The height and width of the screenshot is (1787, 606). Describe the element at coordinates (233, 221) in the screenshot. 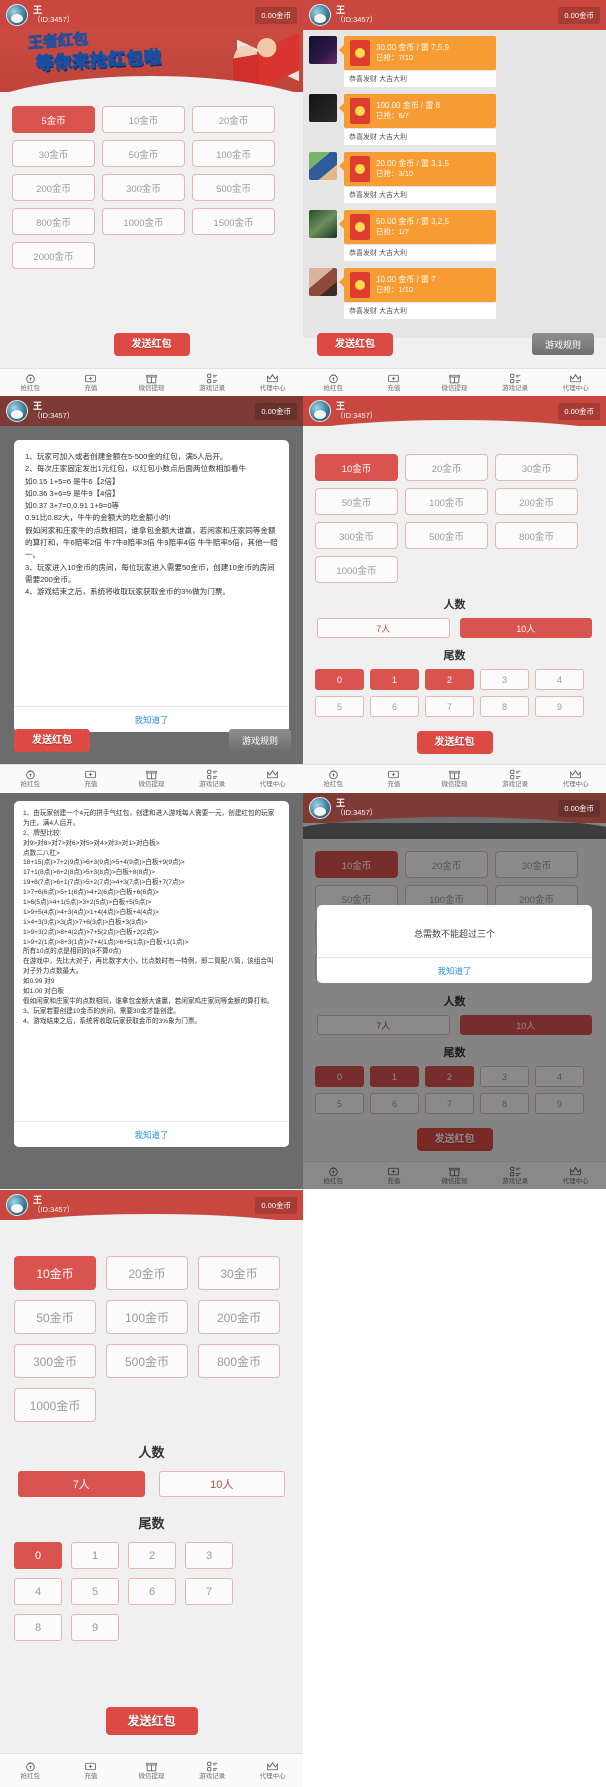

I see `amount-option: 1500金币` at that location.